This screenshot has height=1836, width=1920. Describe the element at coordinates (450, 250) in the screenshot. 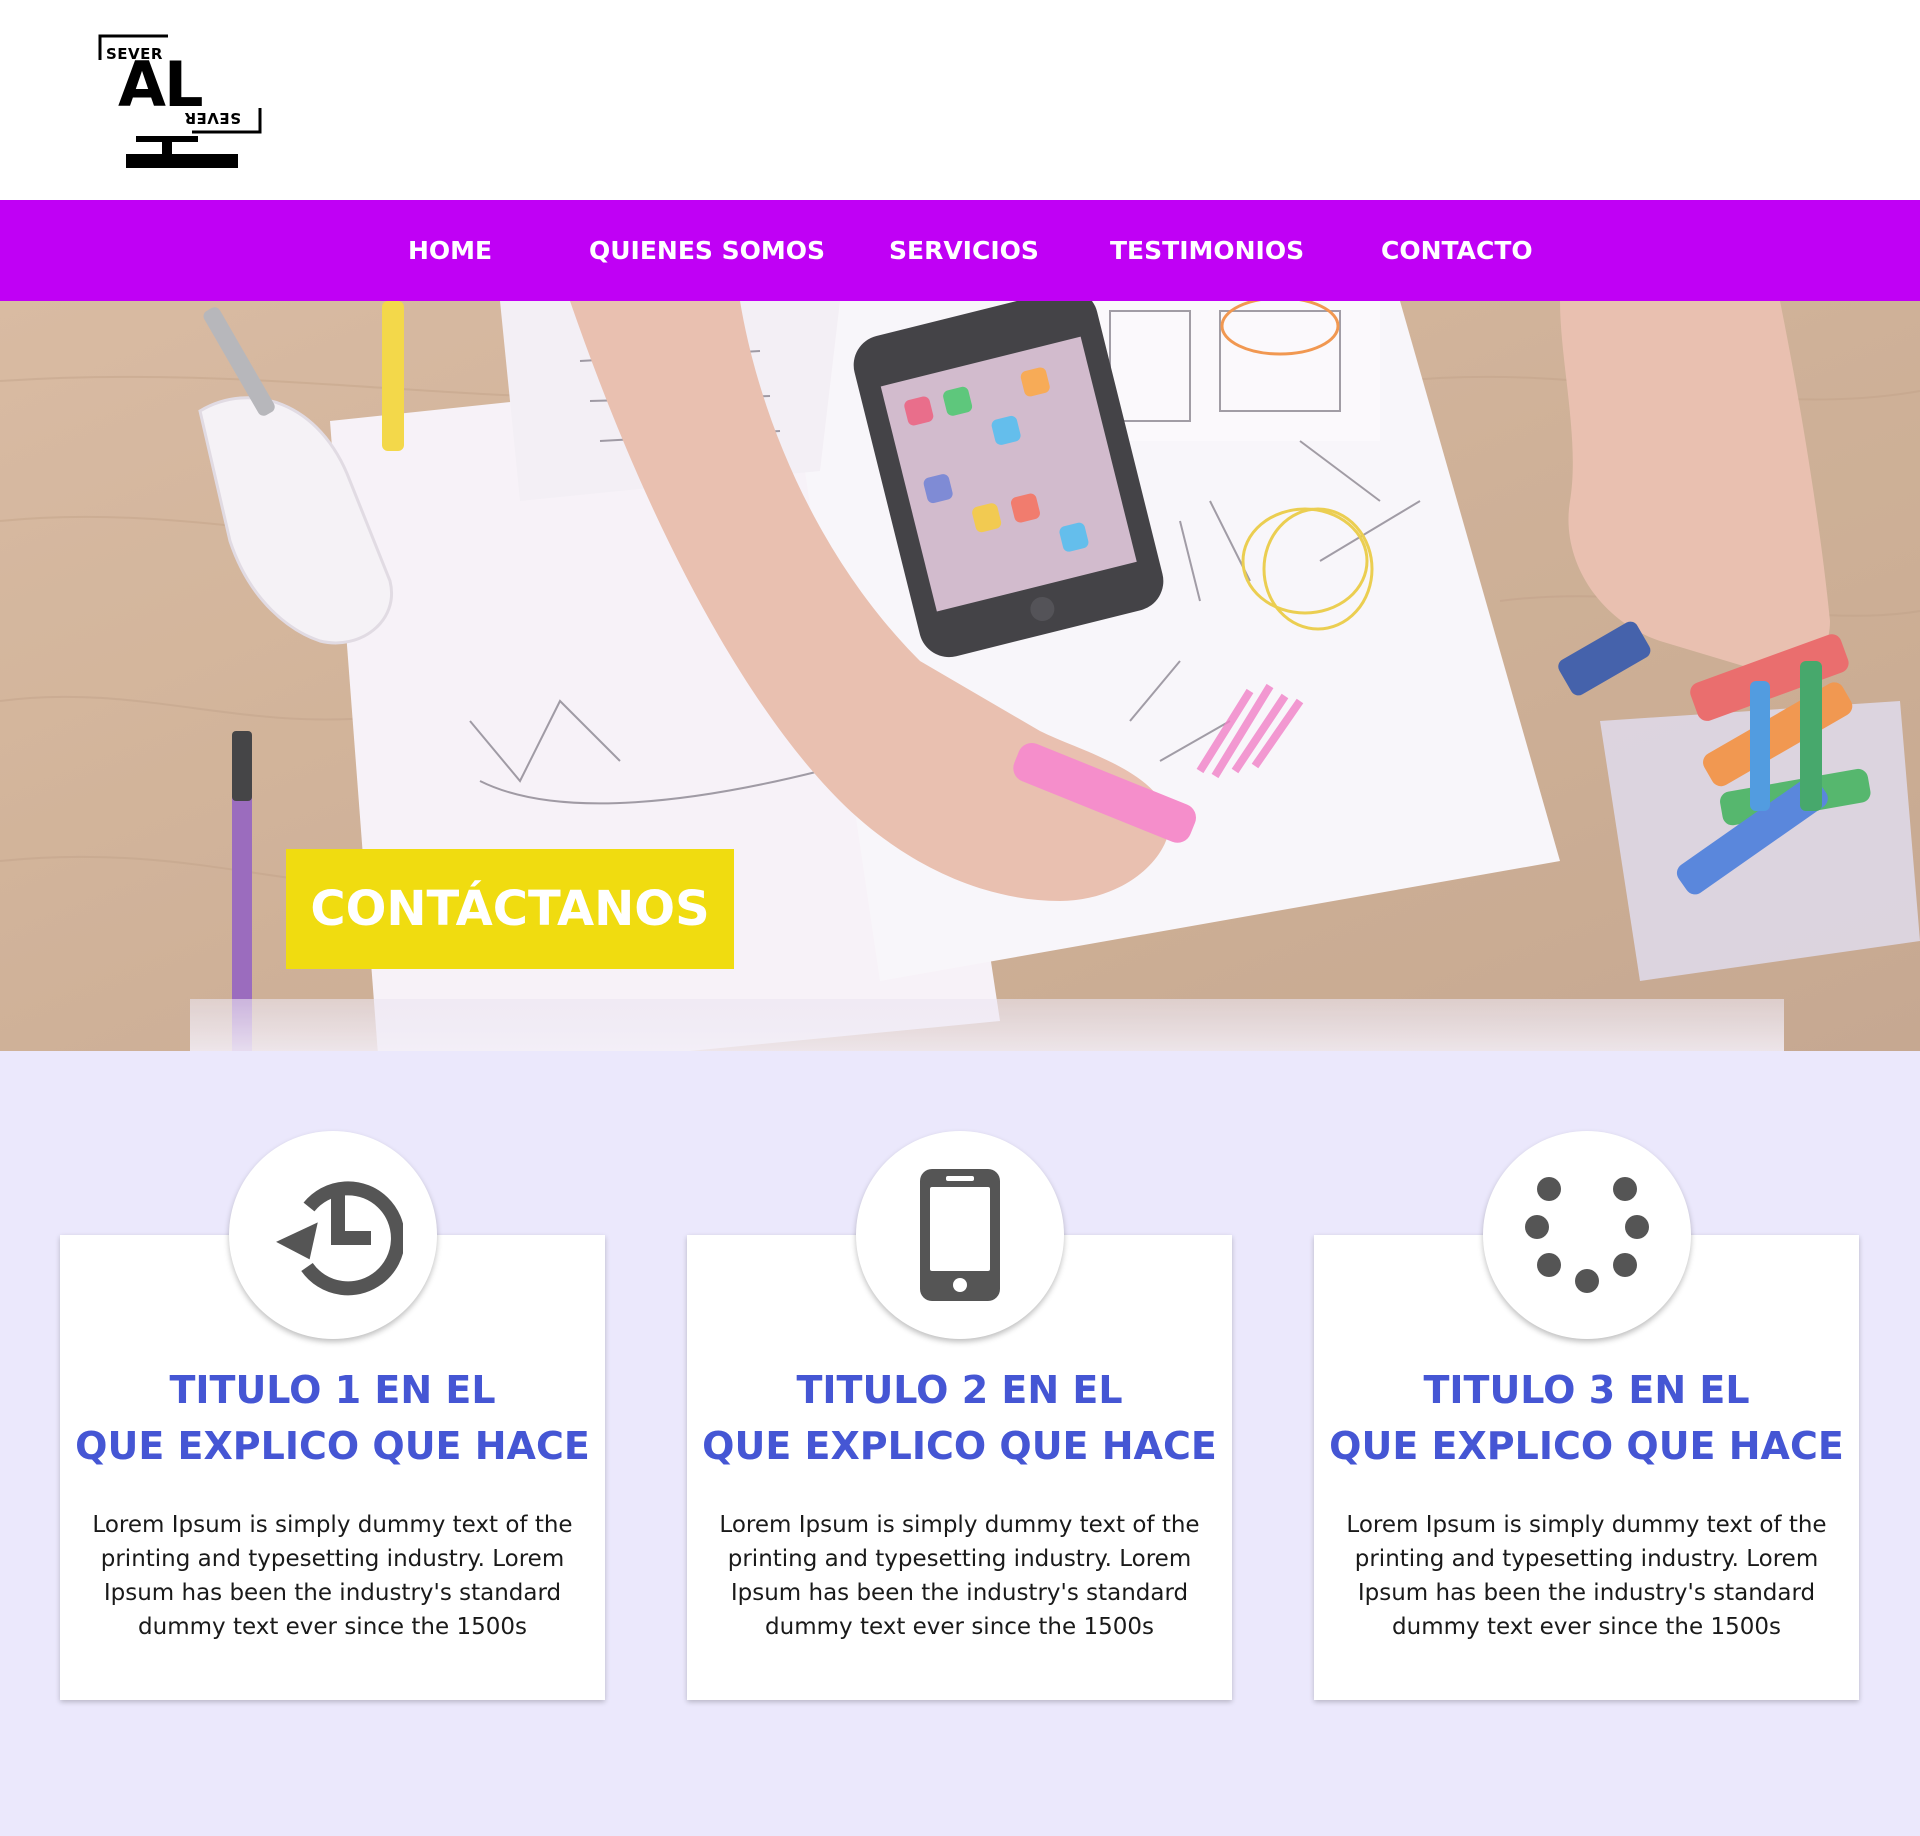

I see `nav-item-home: HOME` at that location.